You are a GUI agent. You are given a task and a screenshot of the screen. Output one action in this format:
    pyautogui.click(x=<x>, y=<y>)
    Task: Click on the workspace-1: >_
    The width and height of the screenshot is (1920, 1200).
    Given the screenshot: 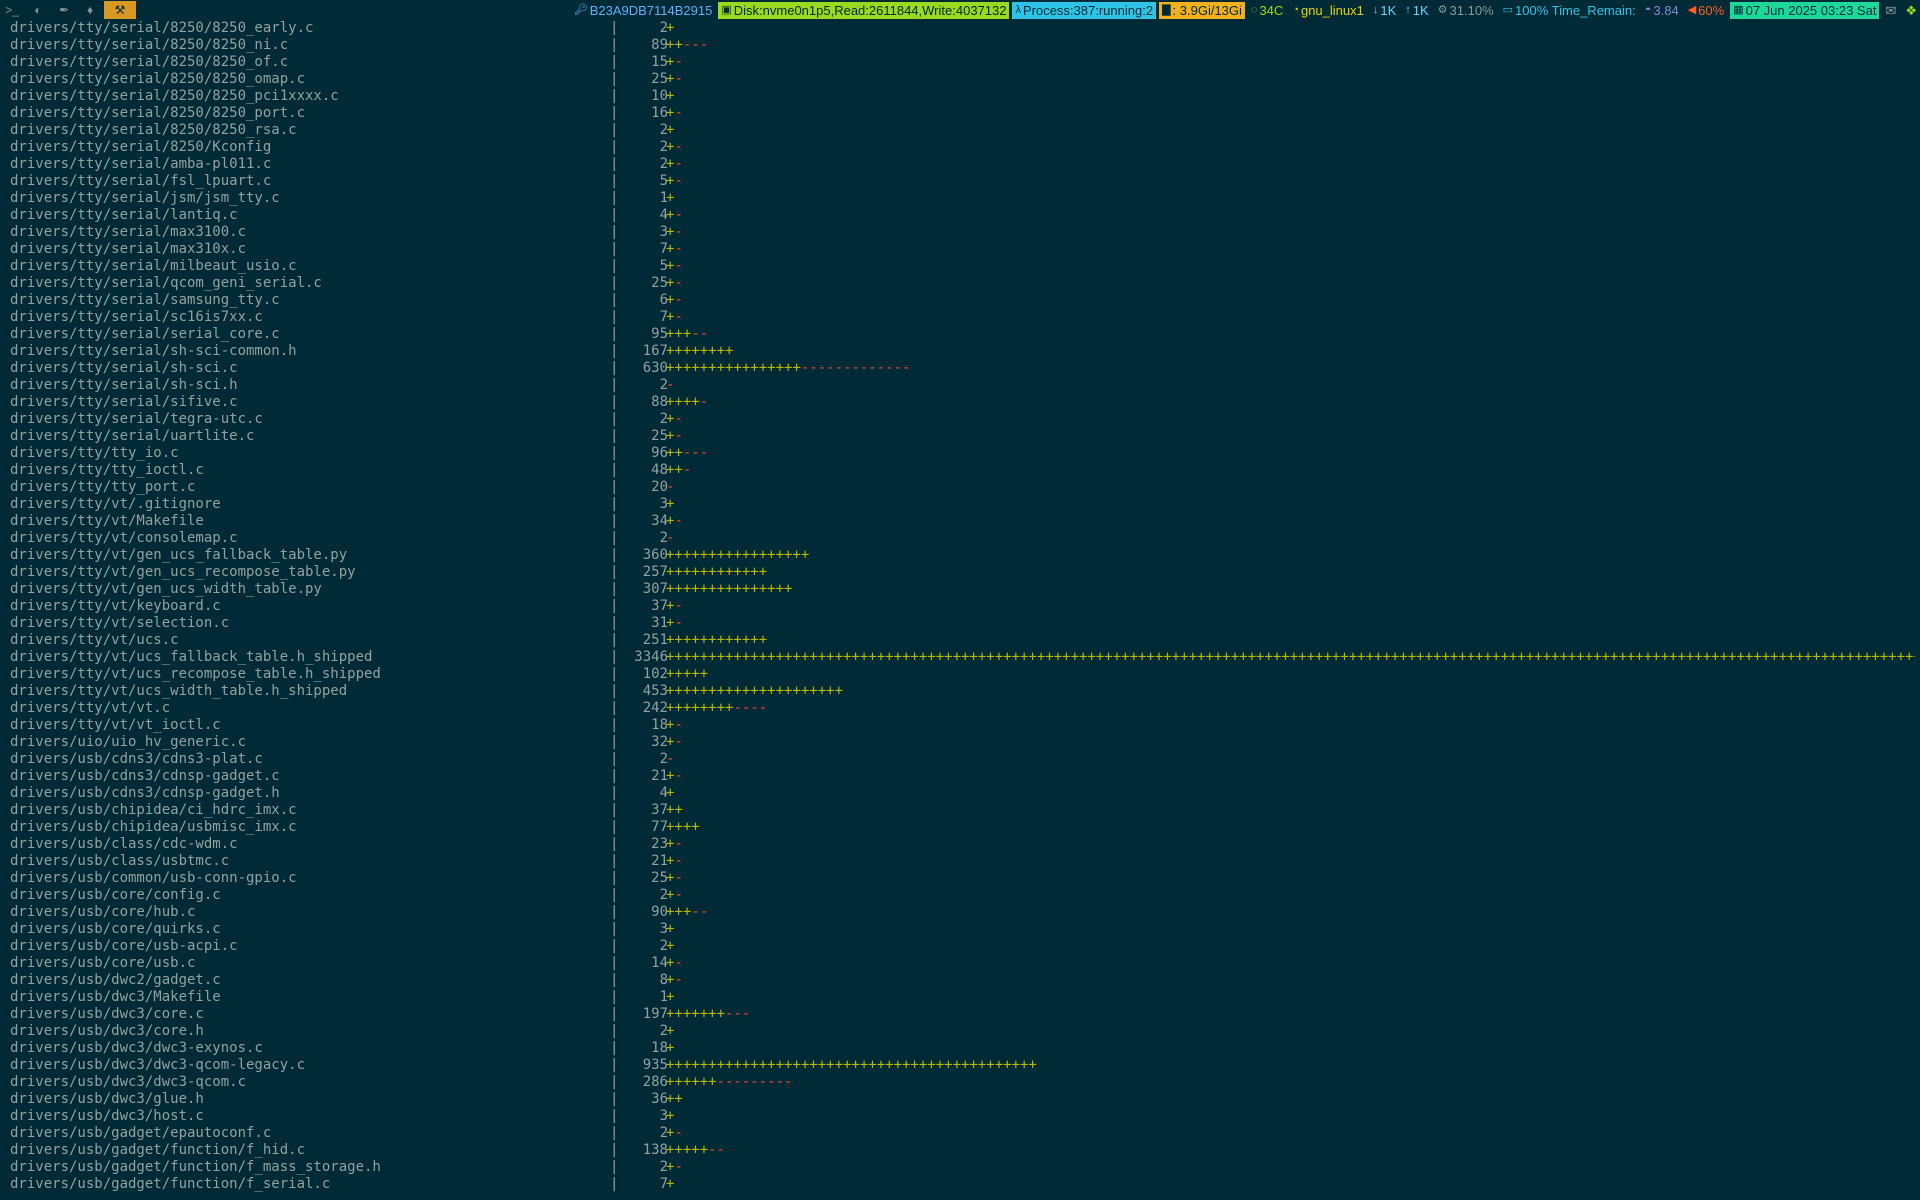 What is the action you would take?
    pyautogui.click(x=12, y=10)
    